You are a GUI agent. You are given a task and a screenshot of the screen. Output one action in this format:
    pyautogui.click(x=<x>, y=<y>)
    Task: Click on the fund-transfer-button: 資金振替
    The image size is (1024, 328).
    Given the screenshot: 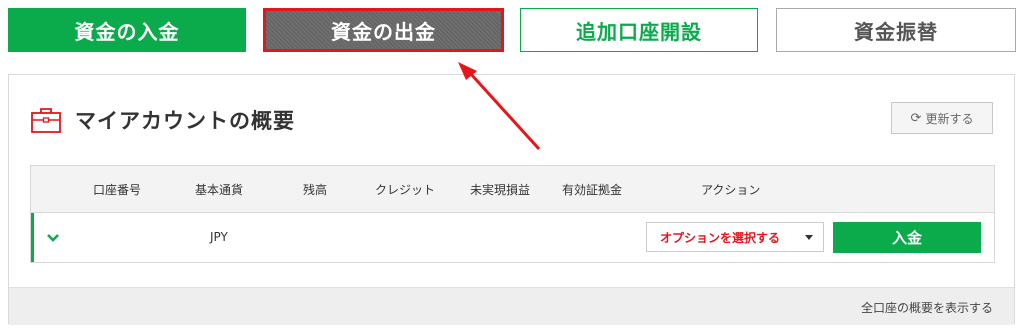 What is the action you would take?
    pyautogui.click(x=896, y=30)
    